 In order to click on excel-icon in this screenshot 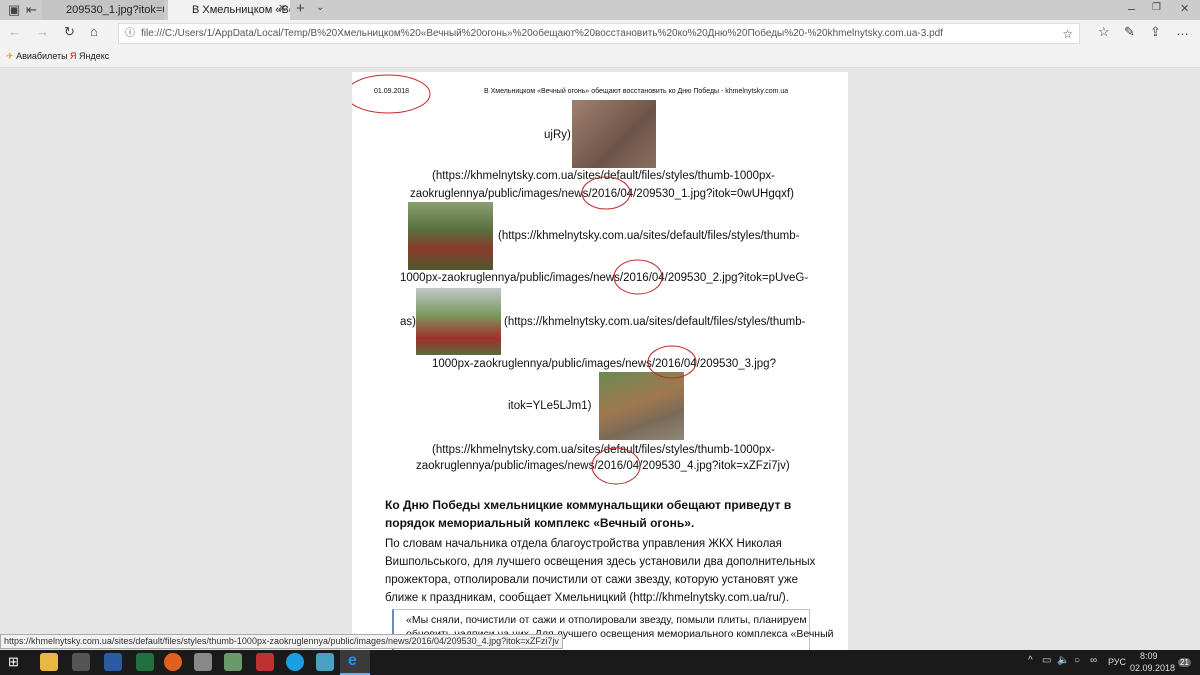, I will do `click(145, 662)`.